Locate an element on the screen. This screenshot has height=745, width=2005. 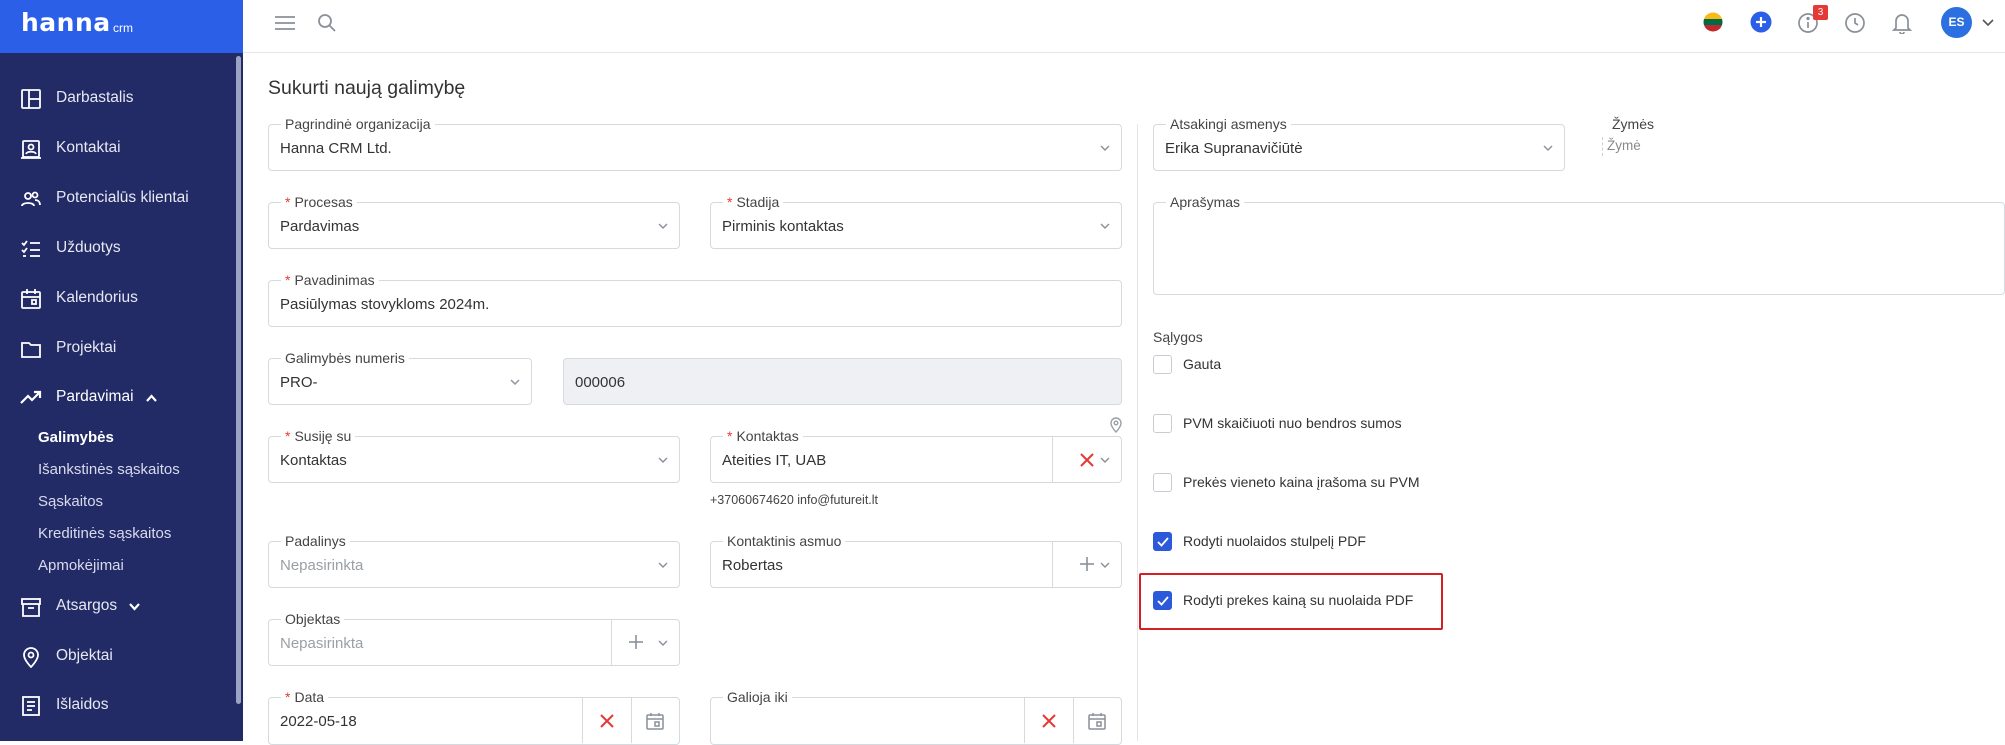
description-textarea: Aprašymas is located at coordinates (1579, 244).